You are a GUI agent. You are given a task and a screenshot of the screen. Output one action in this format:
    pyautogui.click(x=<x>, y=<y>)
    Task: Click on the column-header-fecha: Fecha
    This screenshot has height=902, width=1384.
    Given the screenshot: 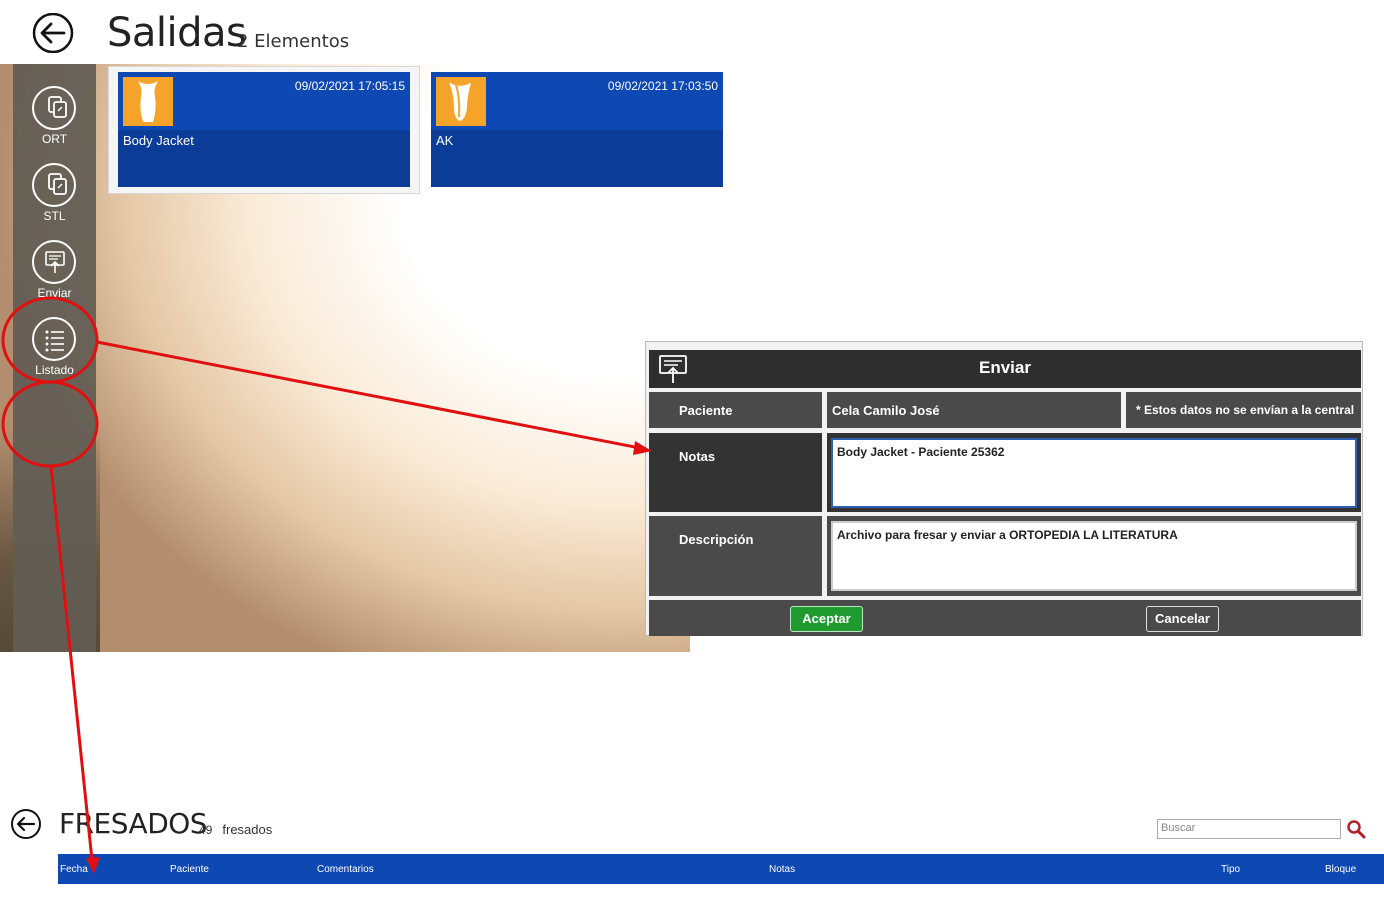 What is the action you would take?
    pyautogui.click(x=74, y=869)
    